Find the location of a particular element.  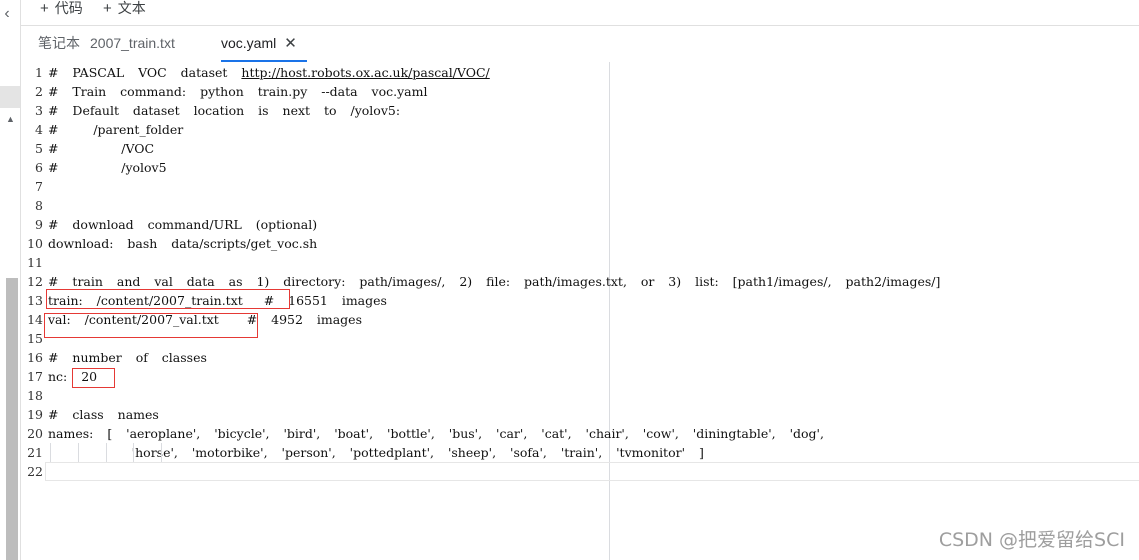

line-number: 9 is located at coordinates (39, 224).